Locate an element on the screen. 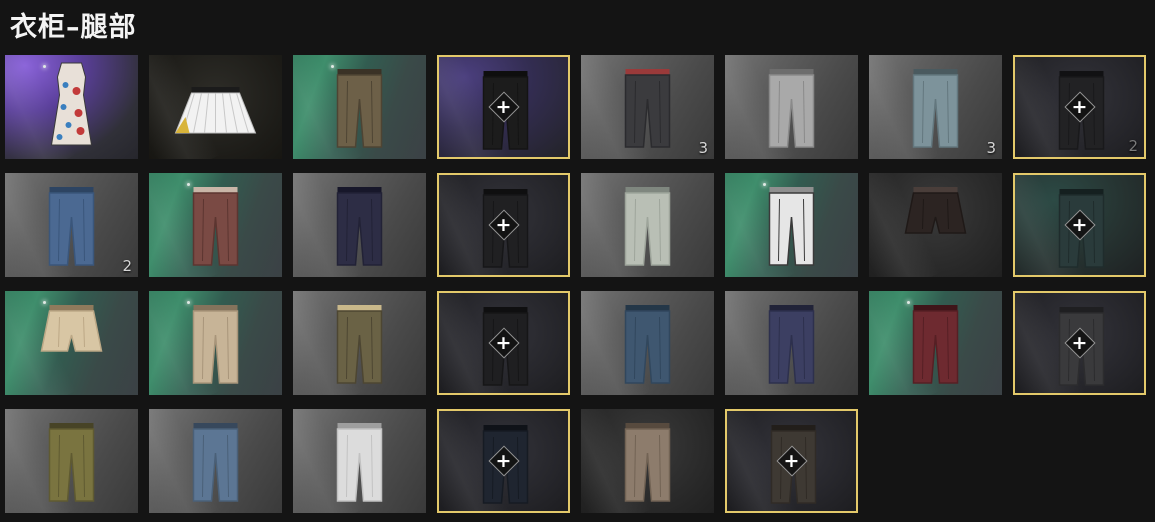 This screenshot has height=522, width=1155. page-title: 衣柜–腿部 is located at coordinates (73, 27).